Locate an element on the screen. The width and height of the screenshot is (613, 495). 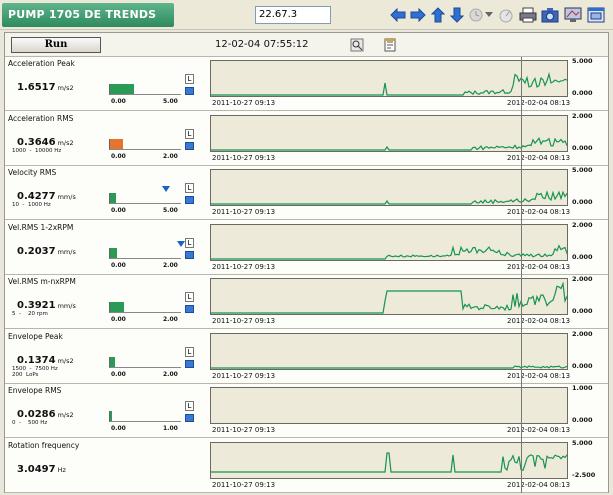
value-number: 3.0497 is located at coordinates (36, 469).